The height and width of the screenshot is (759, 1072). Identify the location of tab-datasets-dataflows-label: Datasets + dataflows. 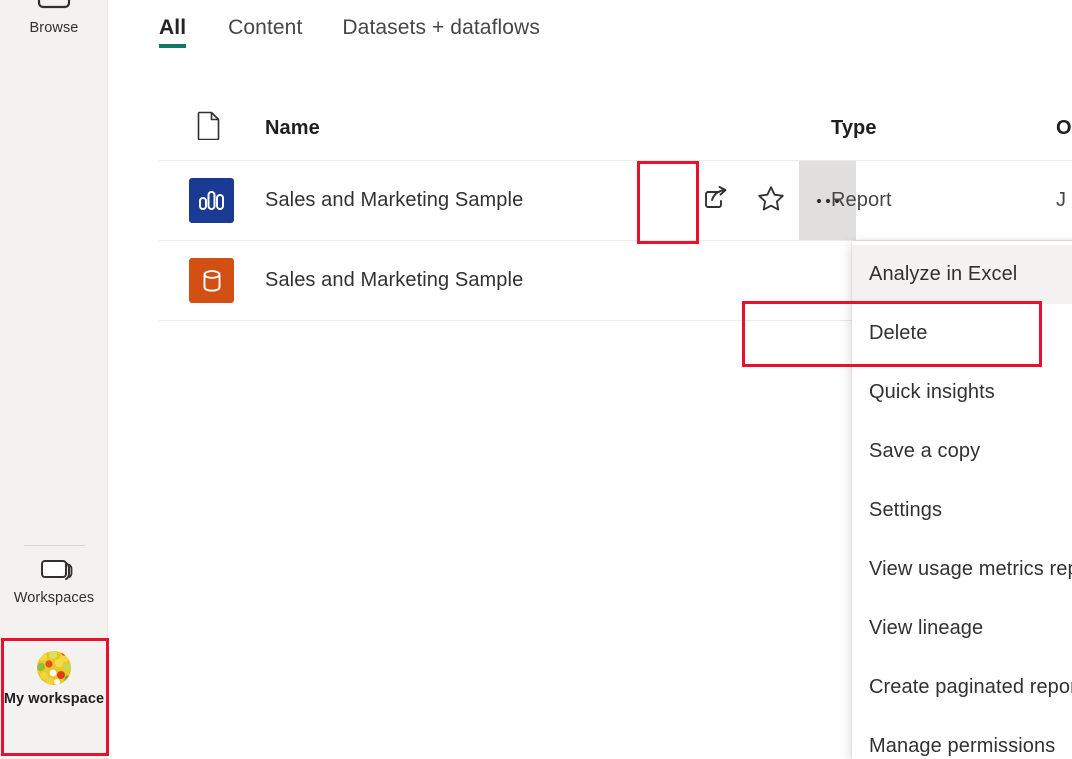
(441, 27).